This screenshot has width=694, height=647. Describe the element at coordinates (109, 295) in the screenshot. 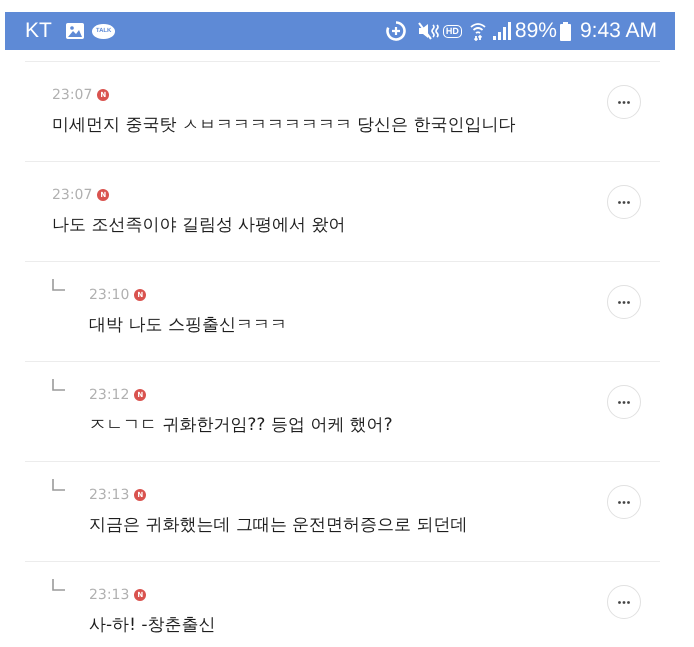

I see `comment-time: 23:10` at that location.